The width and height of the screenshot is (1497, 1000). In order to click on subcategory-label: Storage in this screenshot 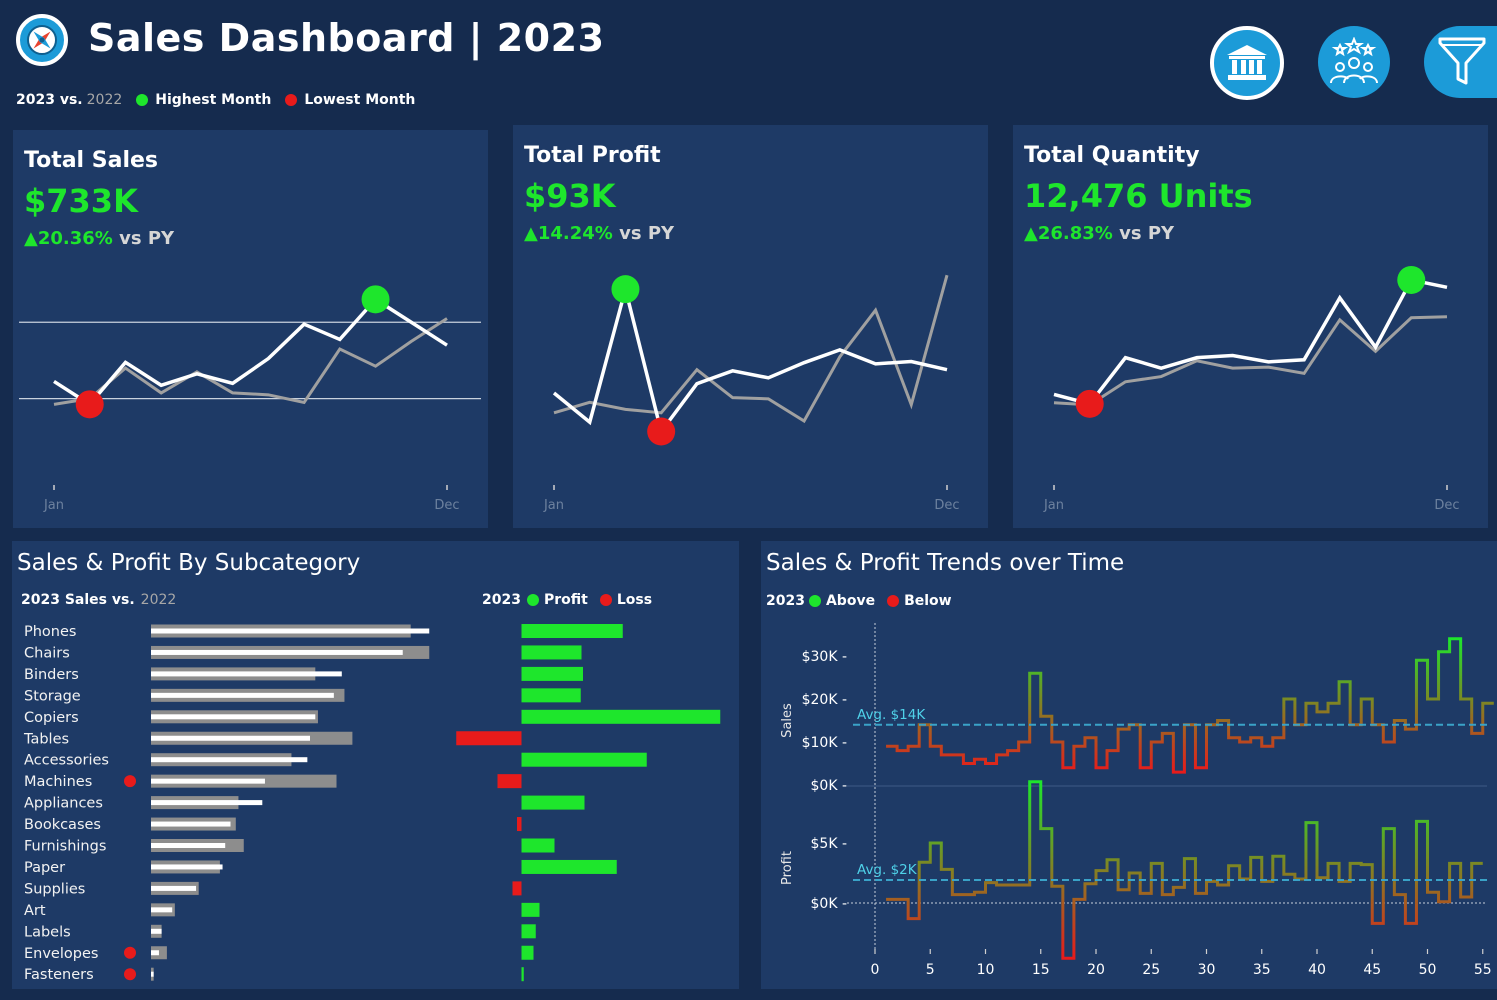, I will do `click(52, 696)`.